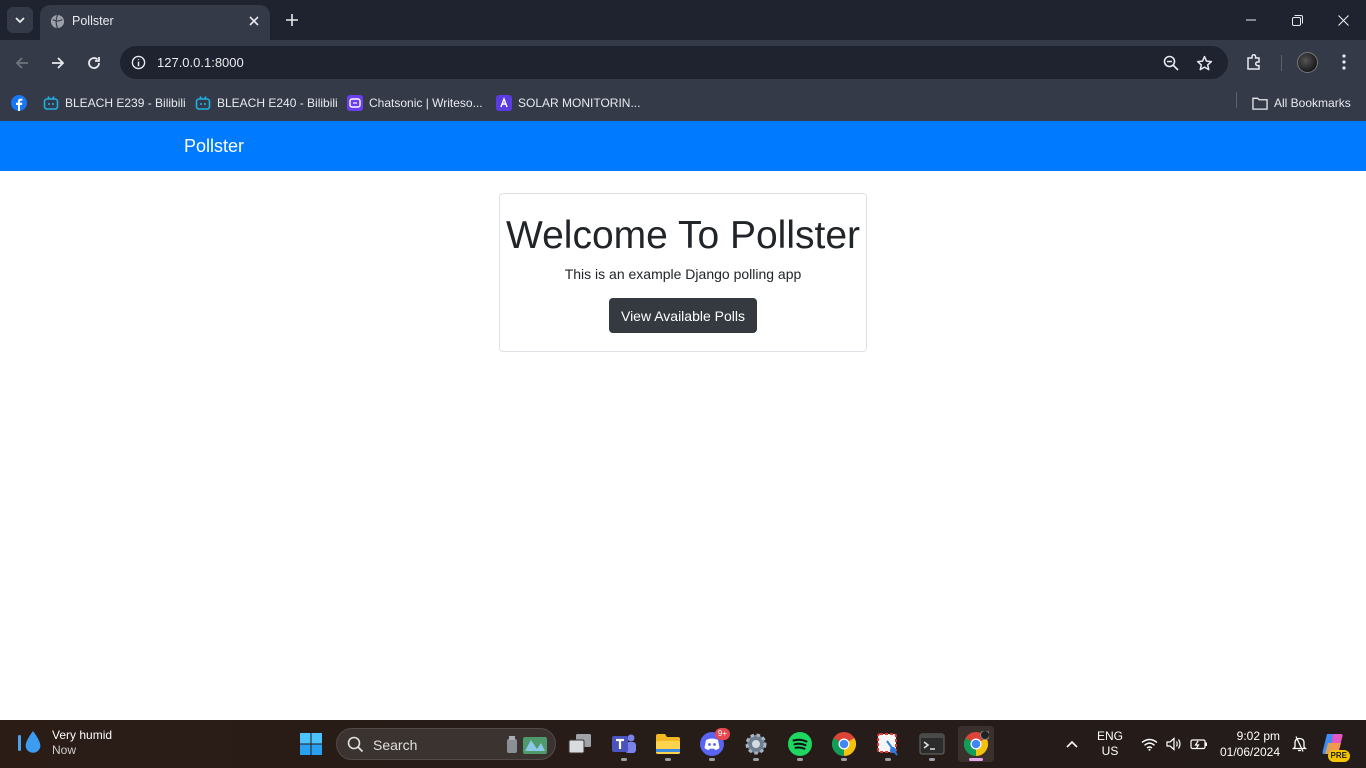  What do you see at coordinates (1109, 736) in the screenshot?
I see `language-code: ENG` at bounding box center [1109, 736].